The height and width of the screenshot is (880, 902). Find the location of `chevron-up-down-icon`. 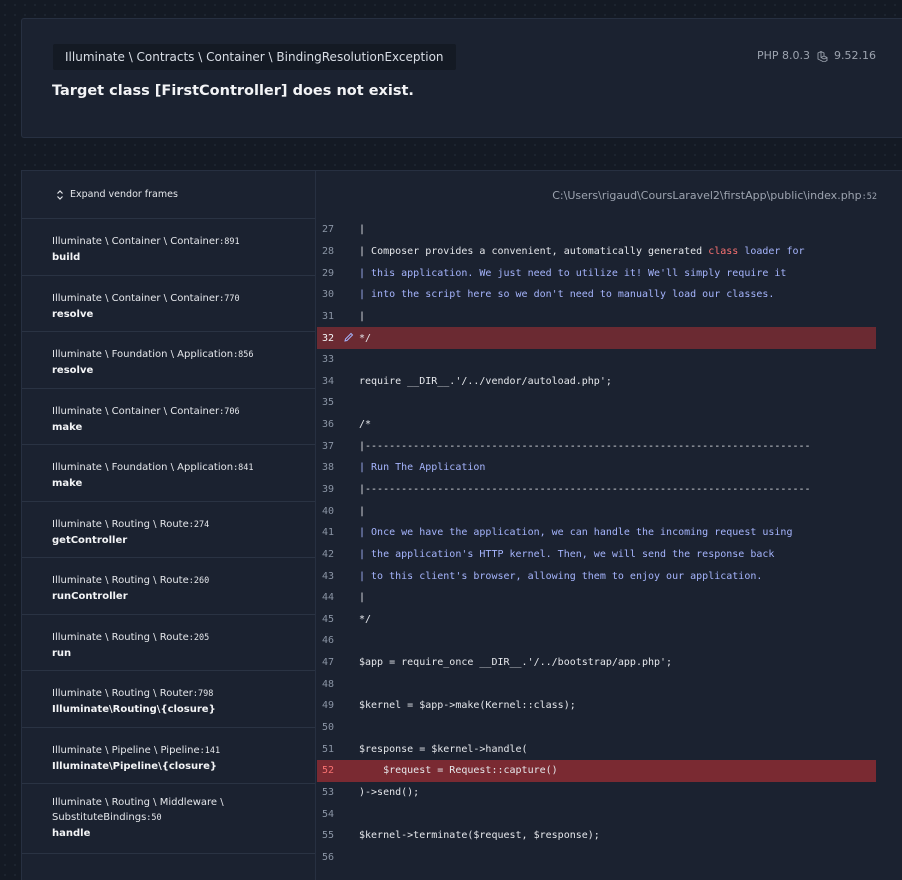

chevron-up-down-icon is located at coordinates (60, 194).